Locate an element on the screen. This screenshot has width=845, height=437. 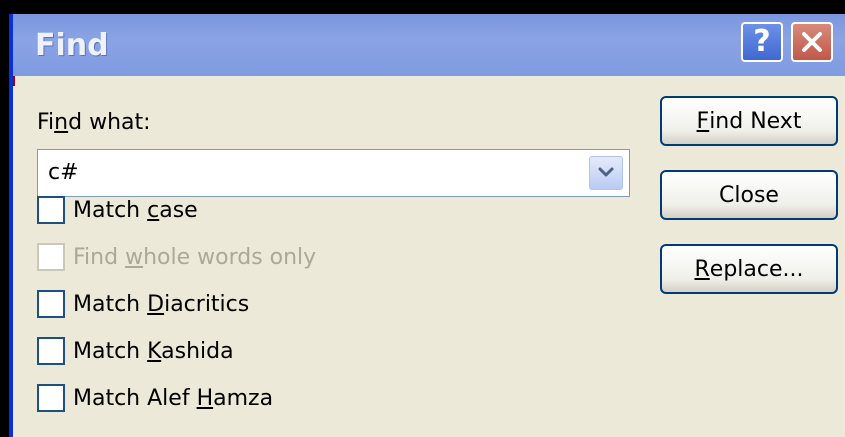
find-what-label: Find what: is located at coordinates (94, 122).